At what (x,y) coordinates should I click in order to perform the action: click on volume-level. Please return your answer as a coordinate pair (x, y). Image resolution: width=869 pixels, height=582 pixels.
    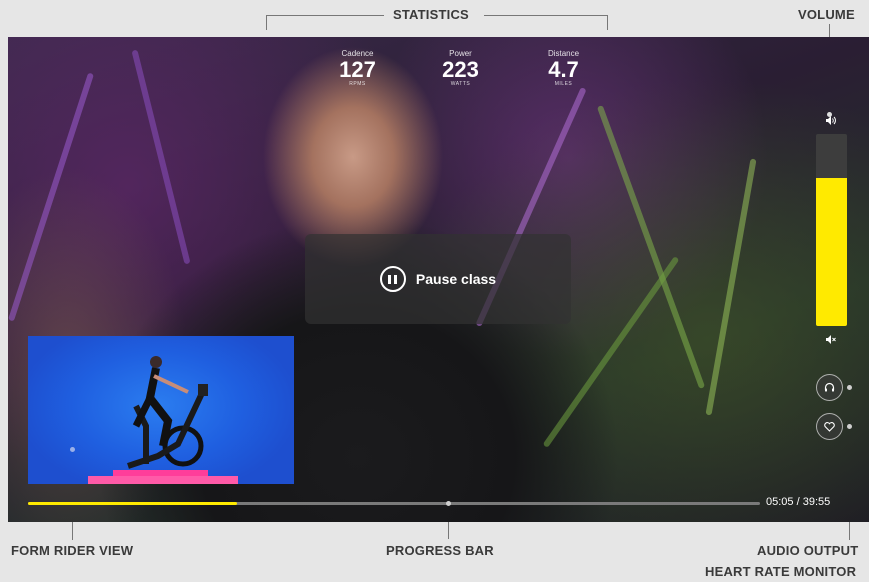
    Looking at the image, I should click on (831, 252).